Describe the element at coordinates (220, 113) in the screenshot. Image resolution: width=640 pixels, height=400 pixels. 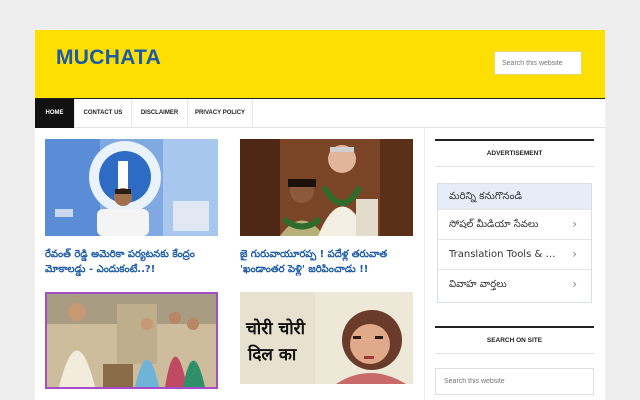
I see `nav-privacy-policy: PRIVACY POLICY` at that location.